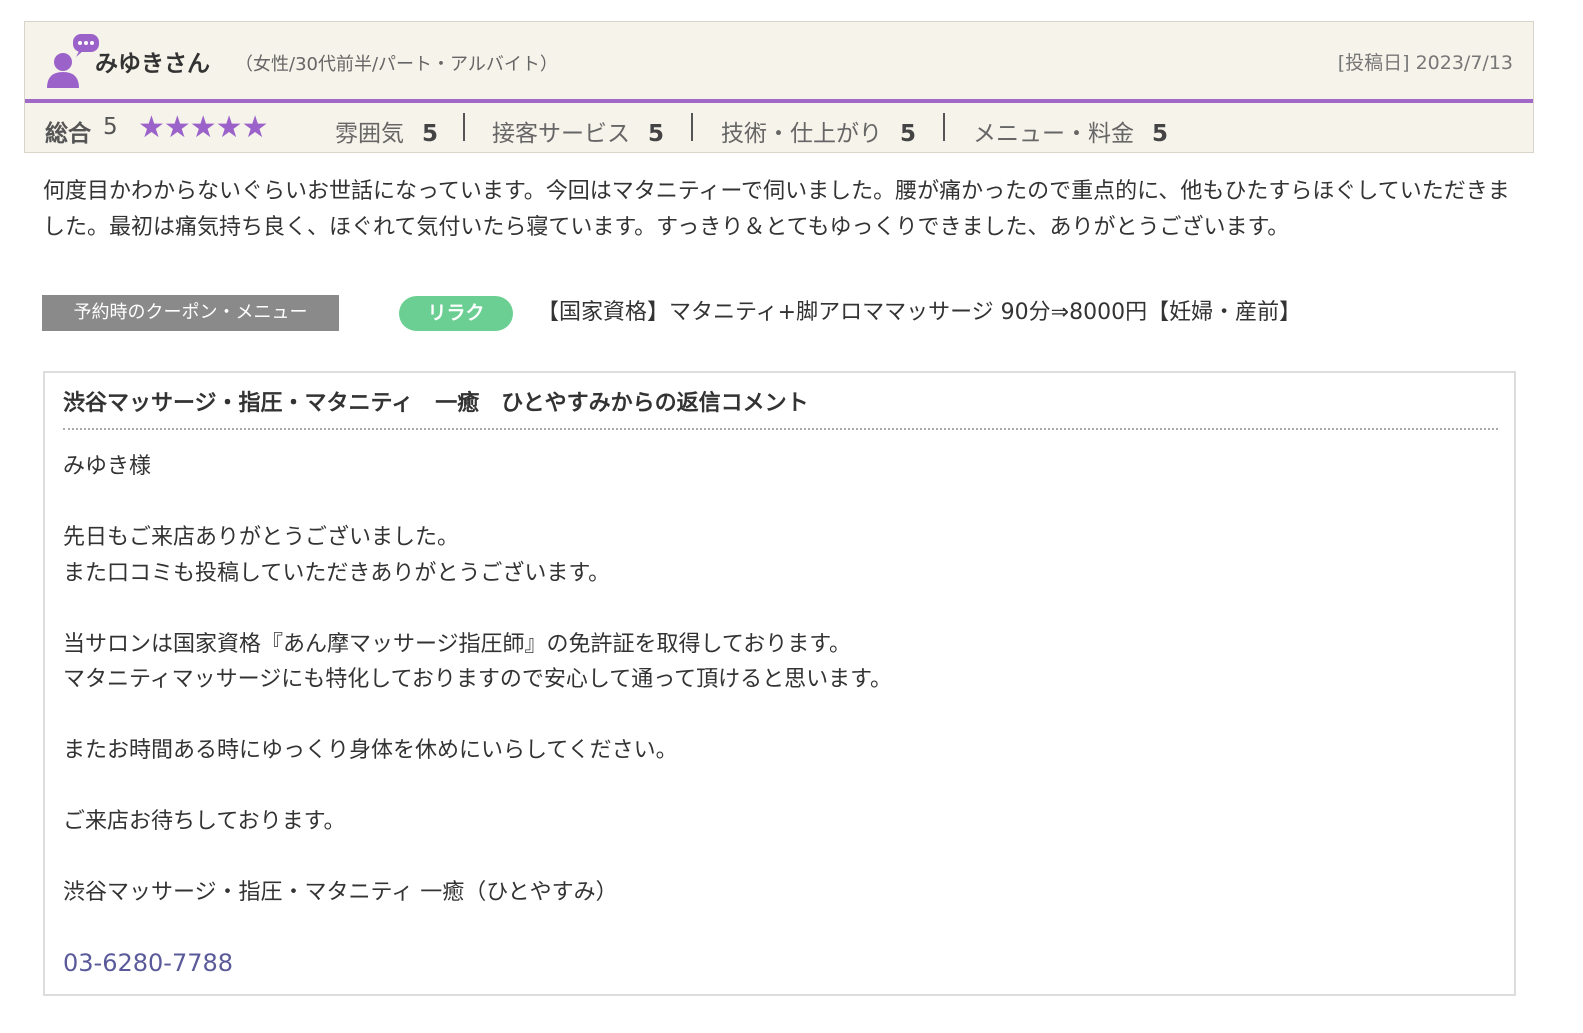 The image size is (1583, 1033). I want to click on reply-title: 渋谷マッサージ・指圧・マタニティ 一癒 ひとやすみからの返信コメント, so click(436, 403).